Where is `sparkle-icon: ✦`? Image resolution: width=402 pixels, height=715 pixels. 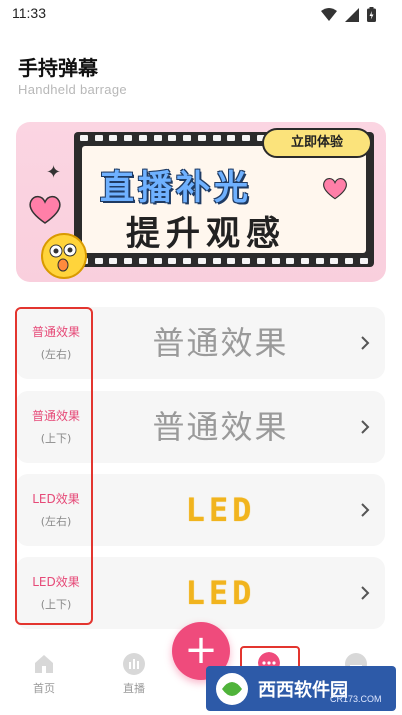
sparkle-icon: ✦ is located at coordinates (54, 172).